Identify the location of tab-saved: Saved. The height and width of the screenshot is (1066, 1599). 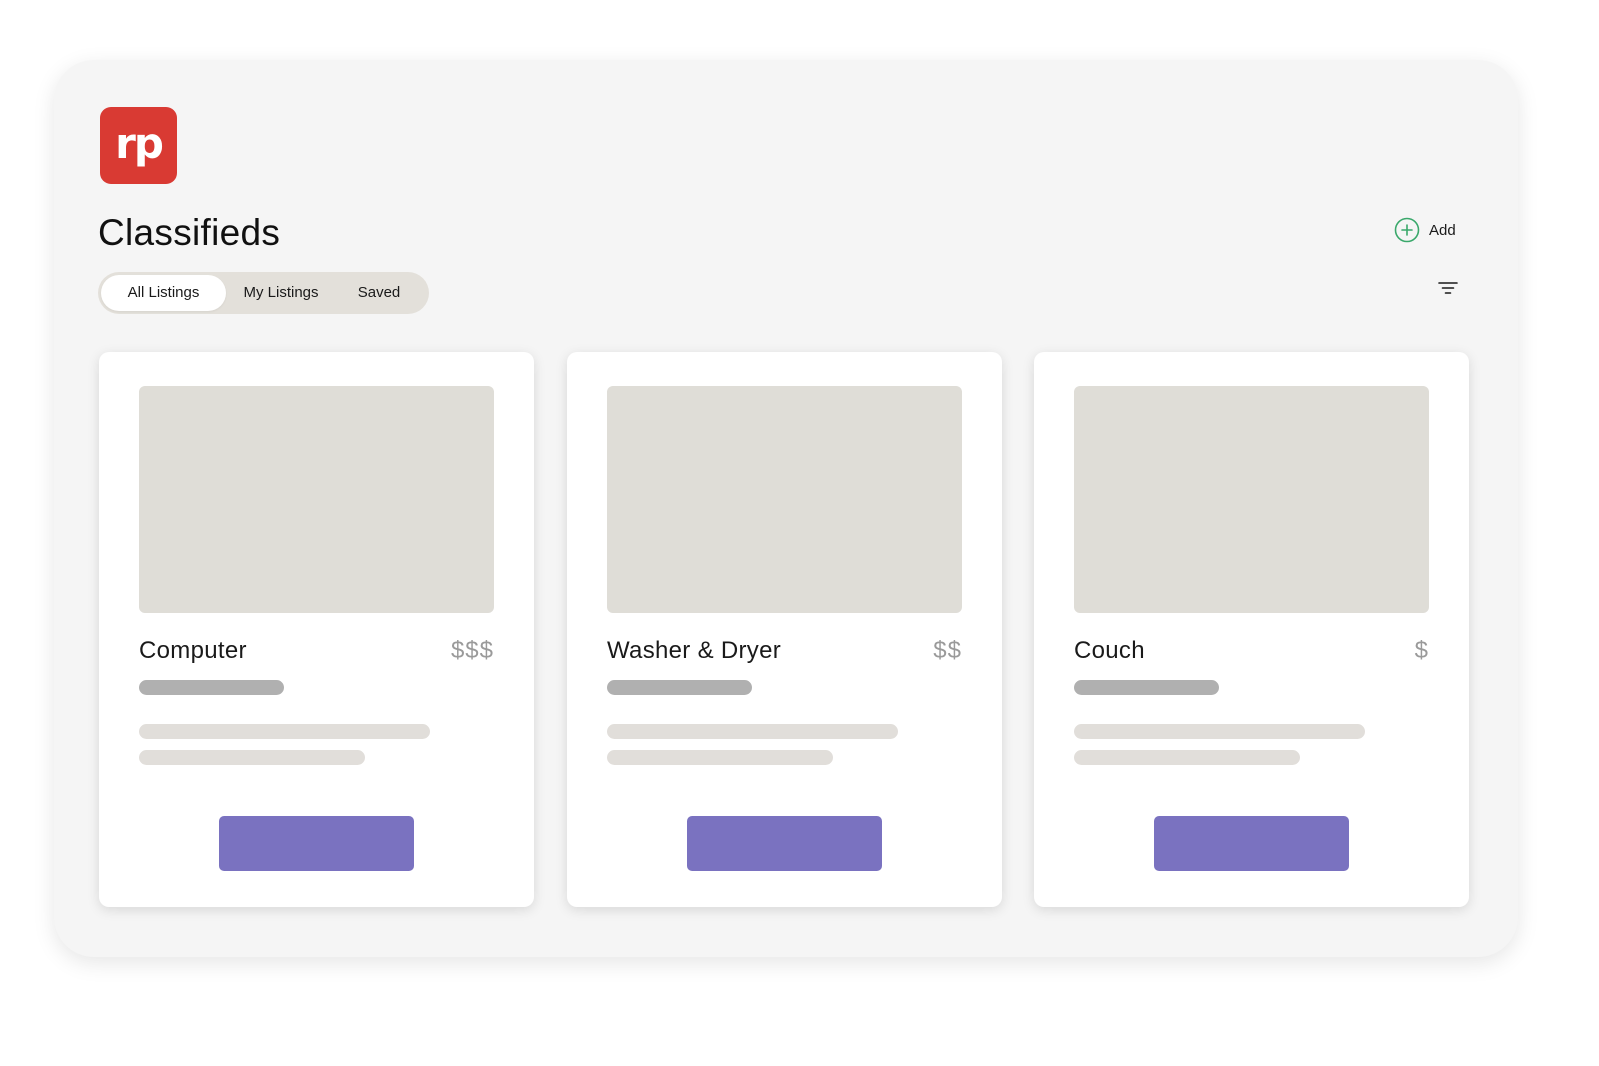
(379, 293).